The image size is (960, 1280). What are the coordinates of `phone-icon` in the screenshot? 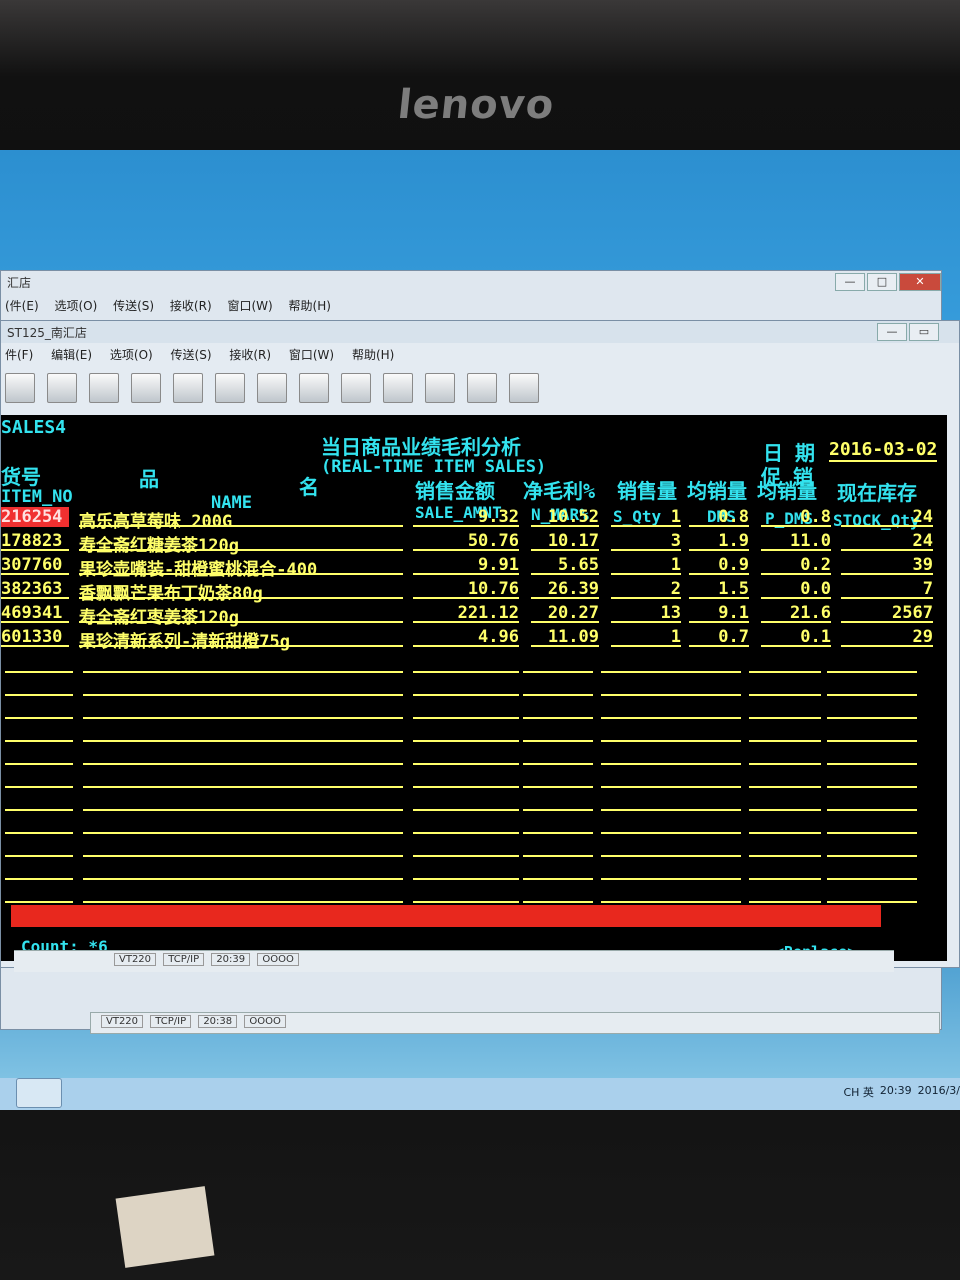 It's located at (188, 388).